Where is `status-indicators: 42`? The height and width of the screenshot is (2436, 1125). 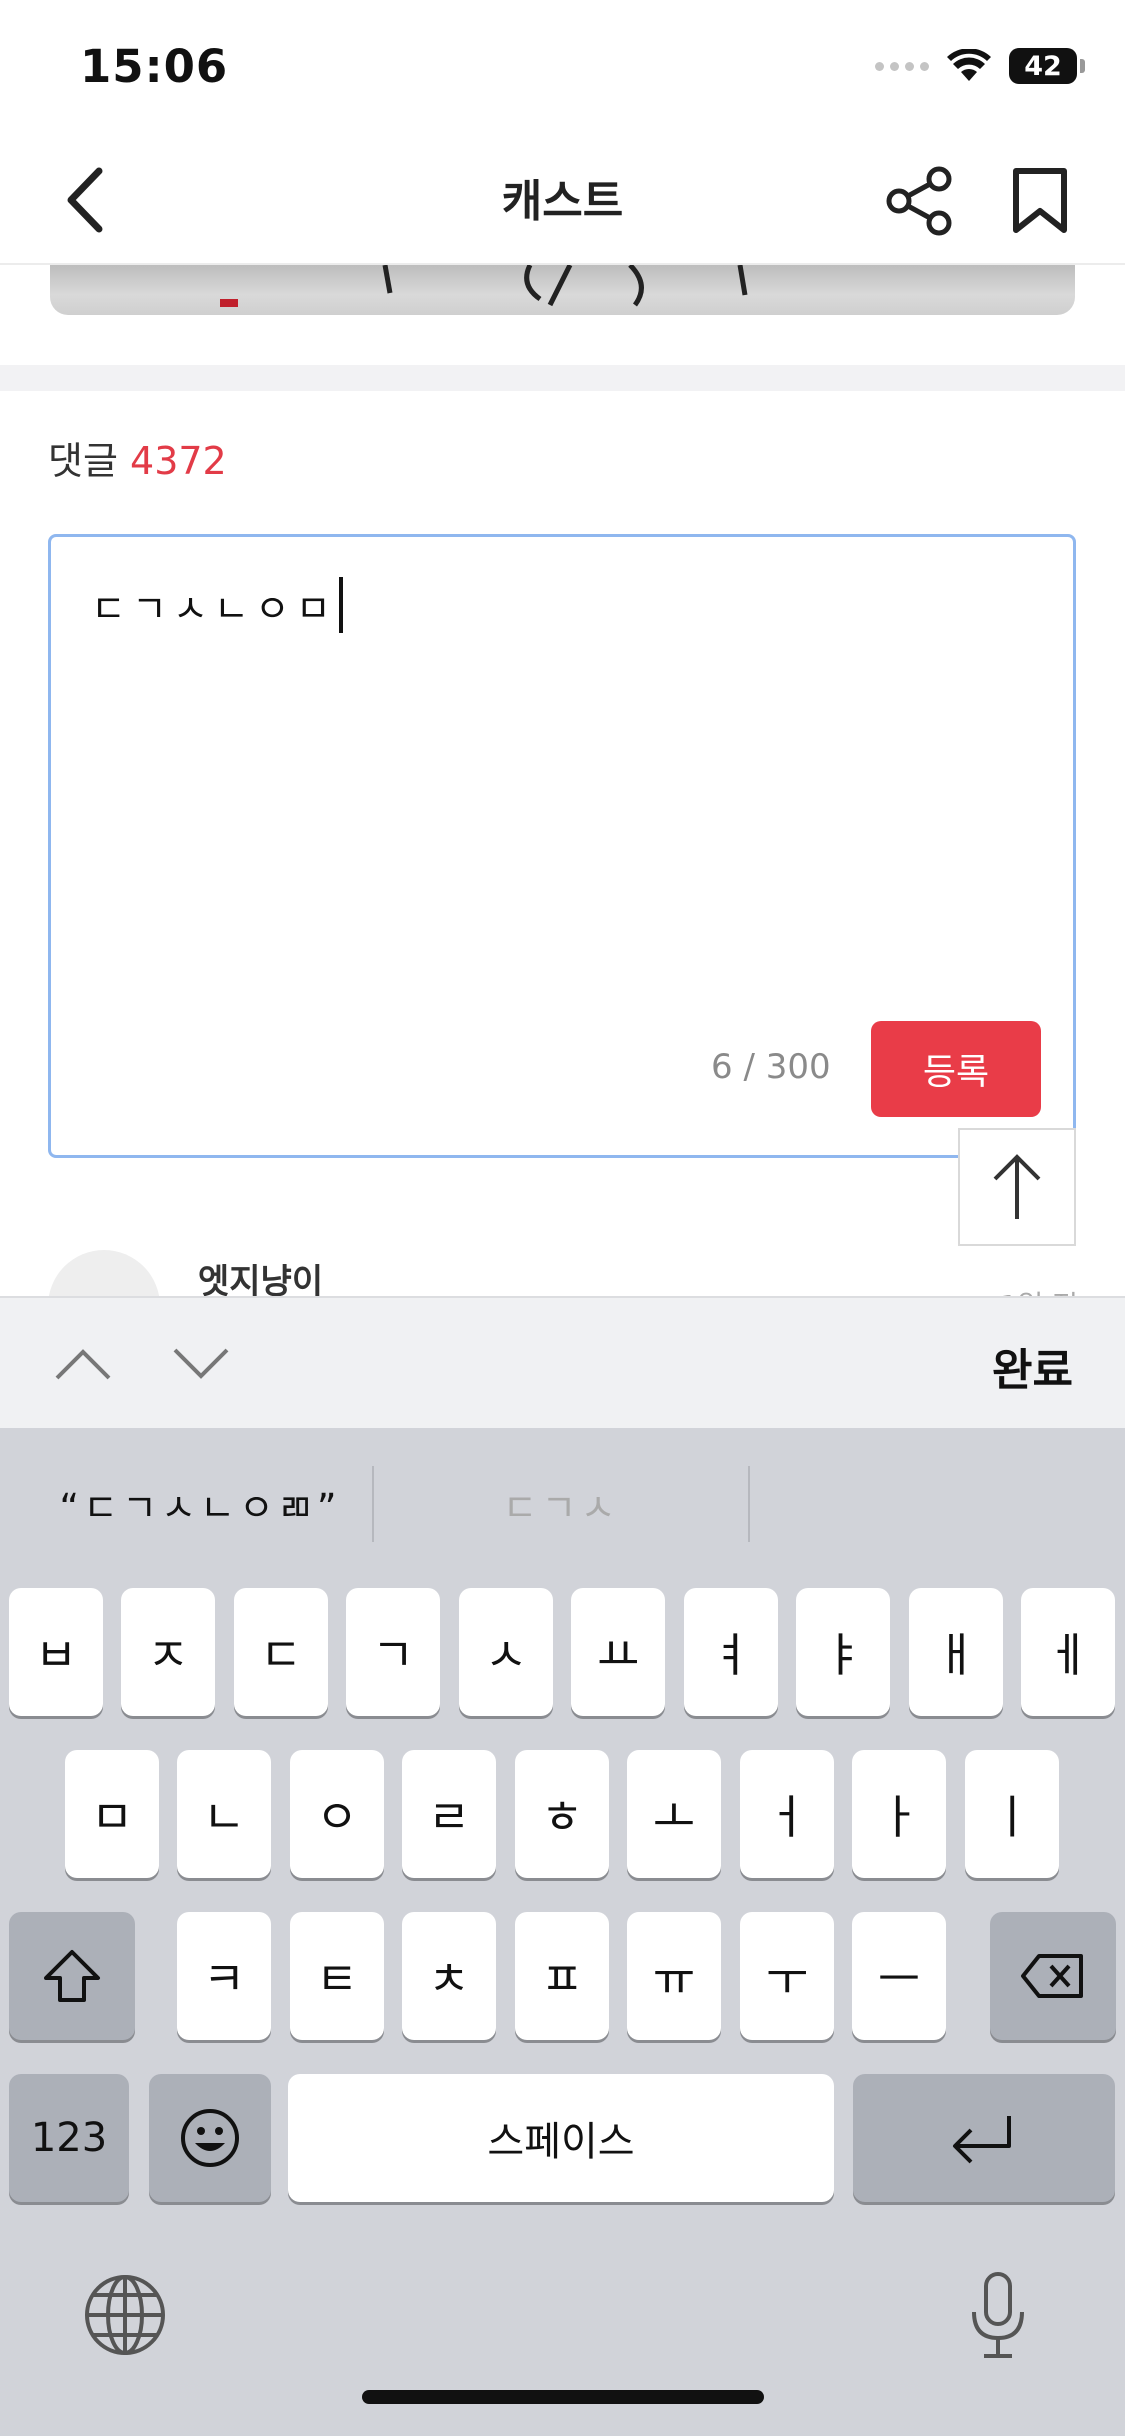 status-indicators: 42 is located at coordinates (980, 66).